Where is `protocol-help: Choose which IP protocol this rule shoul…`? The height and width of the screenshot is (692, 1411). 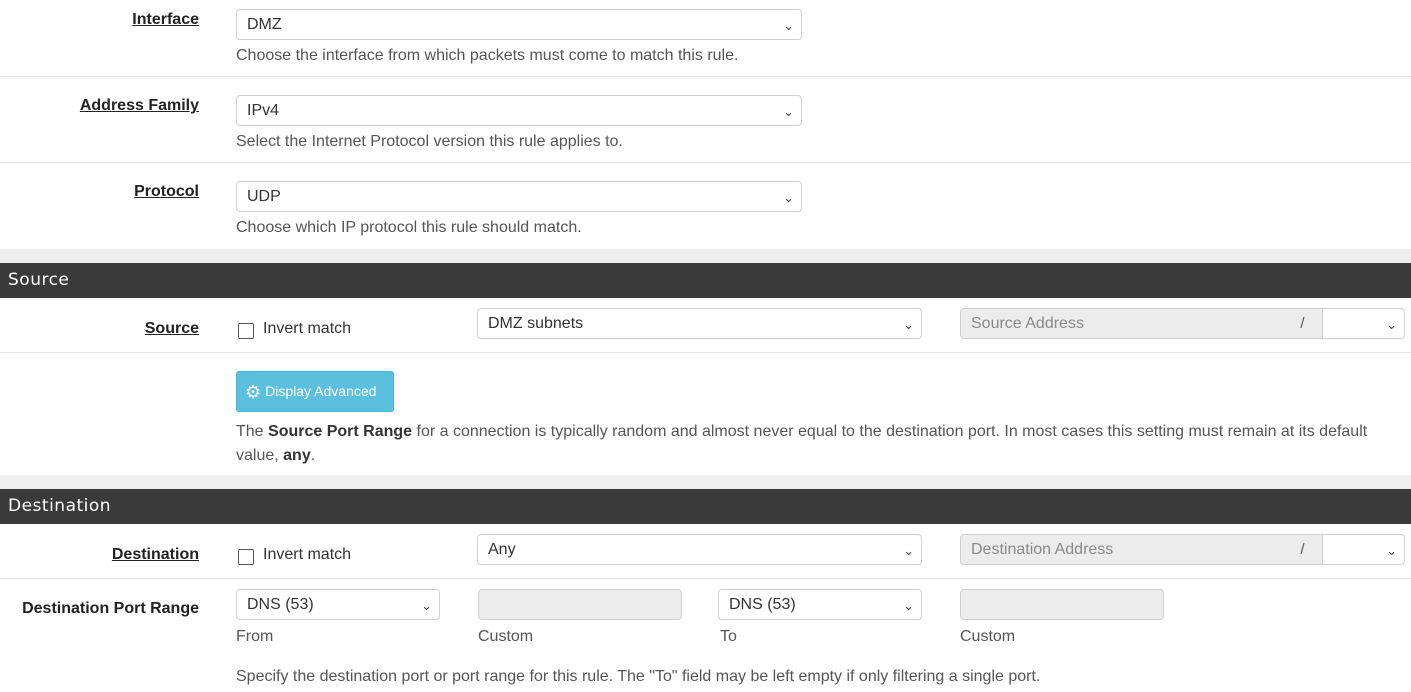
protocol-help: Choose which IP protocol this rule shoul… is located at coordinates (409, 227).